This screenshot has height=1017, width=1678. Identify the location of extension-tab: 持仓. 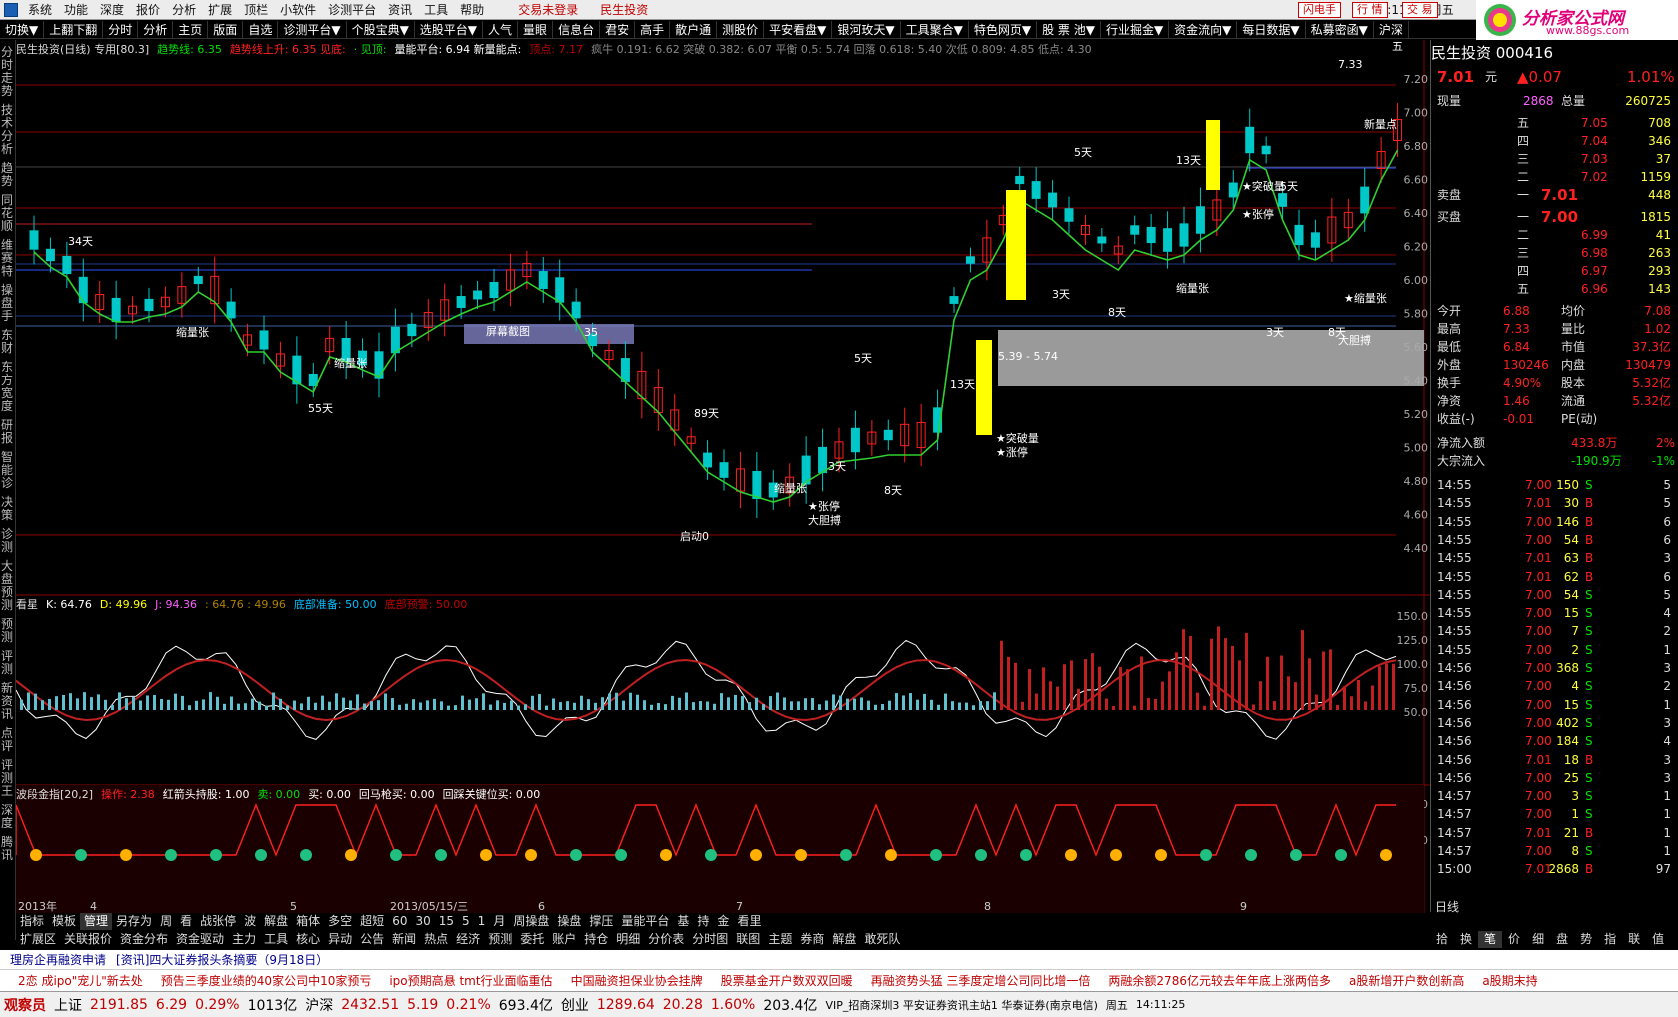
(596, 939).